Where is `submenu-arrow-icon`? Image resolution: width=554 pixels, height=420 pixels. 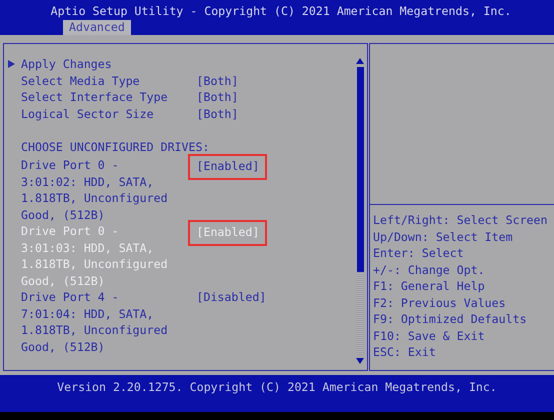
submenu-arrow-icon is located at coordinates (11, 64).